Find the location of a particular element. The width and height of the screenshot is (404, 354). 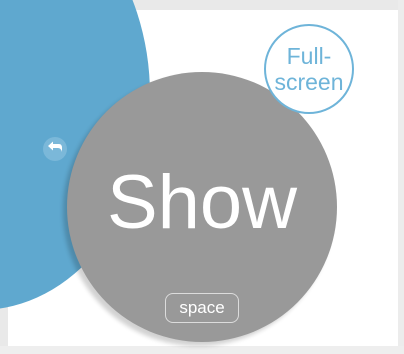

frame-border-right is located at coordinates (401, 177).